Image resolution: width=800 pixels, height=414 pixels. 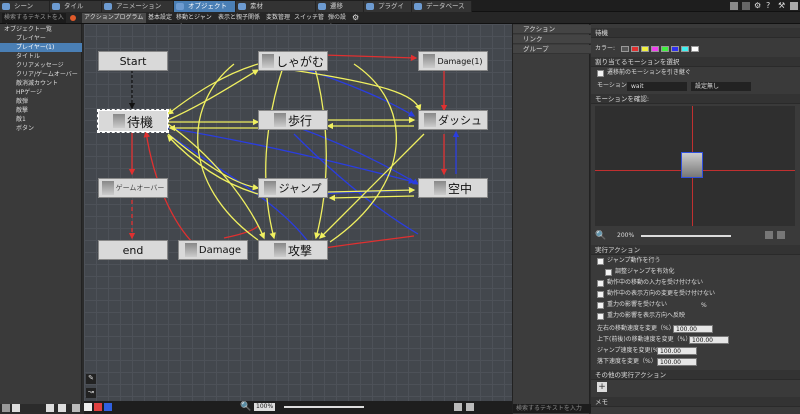 What do you see at coordinates (608, 272) in the screenshot?
I see `adjust-jump-checkbox` at bounding box center [608, 272].